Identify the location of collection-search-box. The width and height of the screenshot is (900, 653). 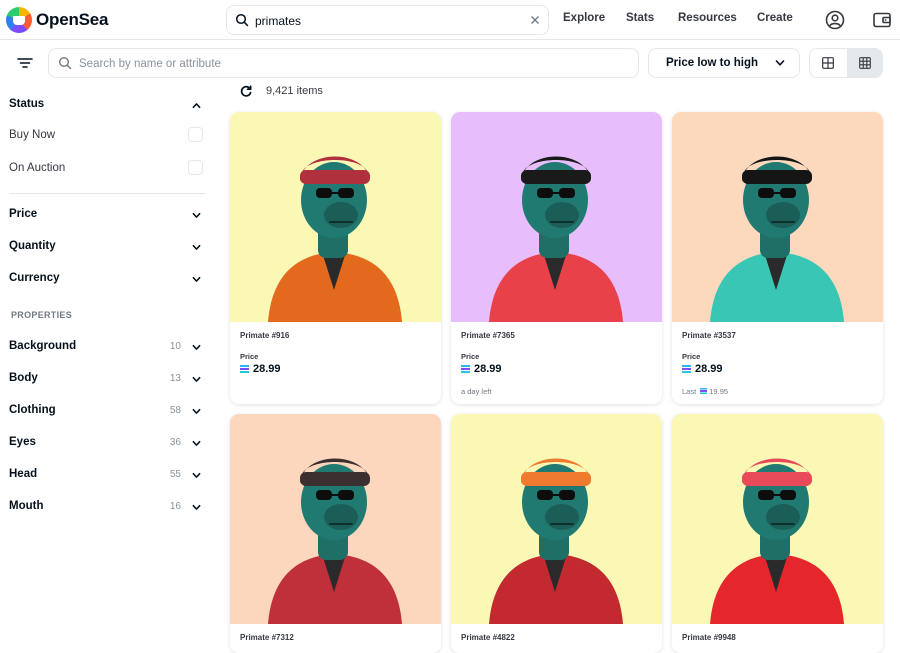
(343, 63).